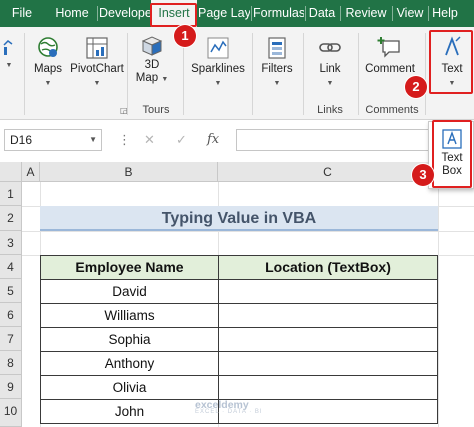 The width and height of the screenshot is (474, 427). What do you see at coordinates (21, 140) in the screenshot?
I see `name-box-value: D16` at bounding box center [21, 140].